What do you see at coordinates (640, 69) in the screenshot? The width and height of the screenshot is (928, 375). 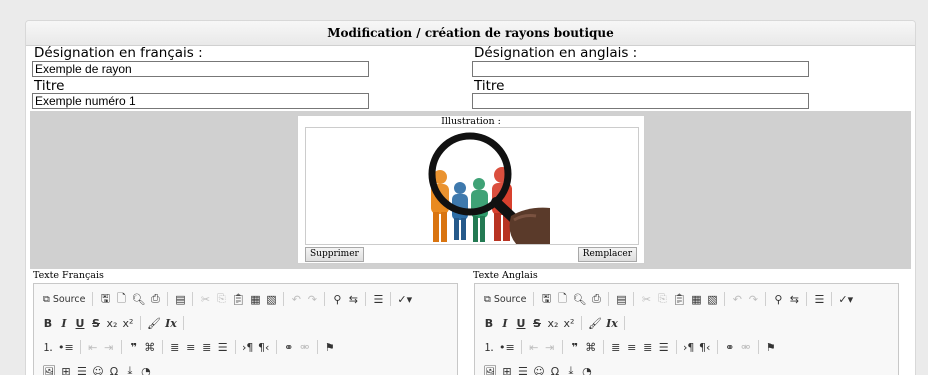 I see `designation-en-input` at bounding box center [640, 69].